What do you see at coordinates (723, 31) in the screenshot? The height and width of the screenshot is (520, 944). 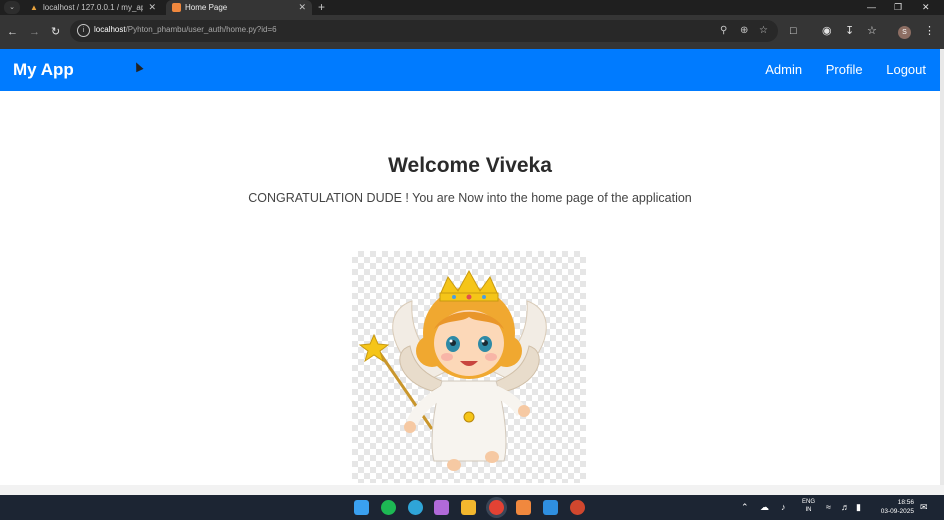 I see `password-key-icon: ⚲` at bounding box center [723, 31].